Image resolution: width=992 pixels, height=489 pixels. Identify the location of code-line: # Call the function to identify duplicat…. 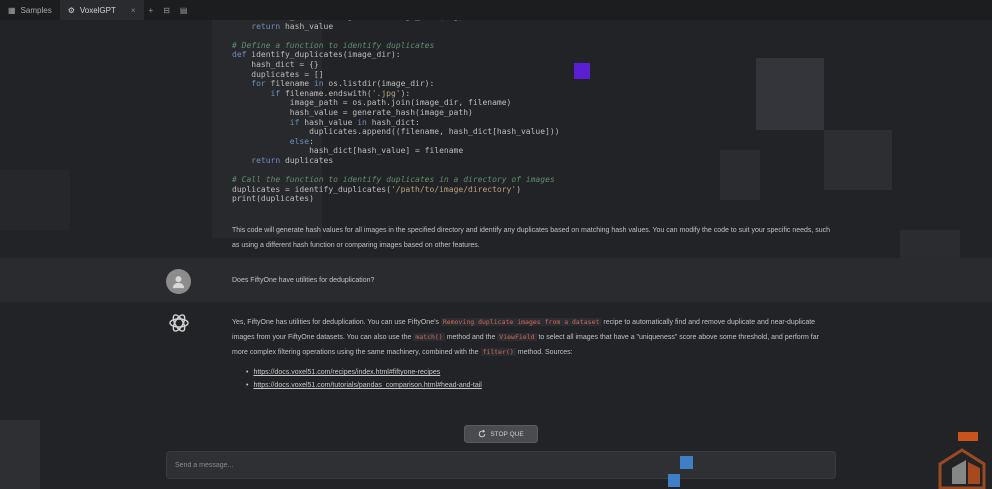
(393, 180).